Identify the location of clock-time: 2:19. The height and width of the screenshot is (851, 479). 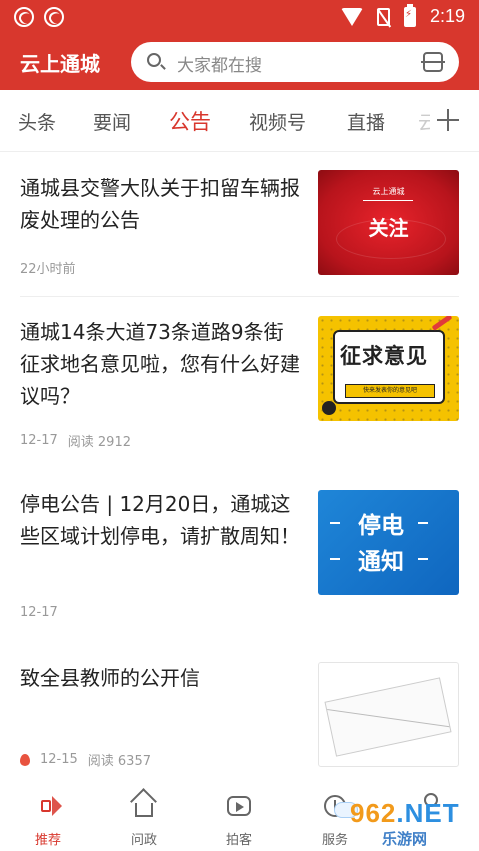
(447, 16).